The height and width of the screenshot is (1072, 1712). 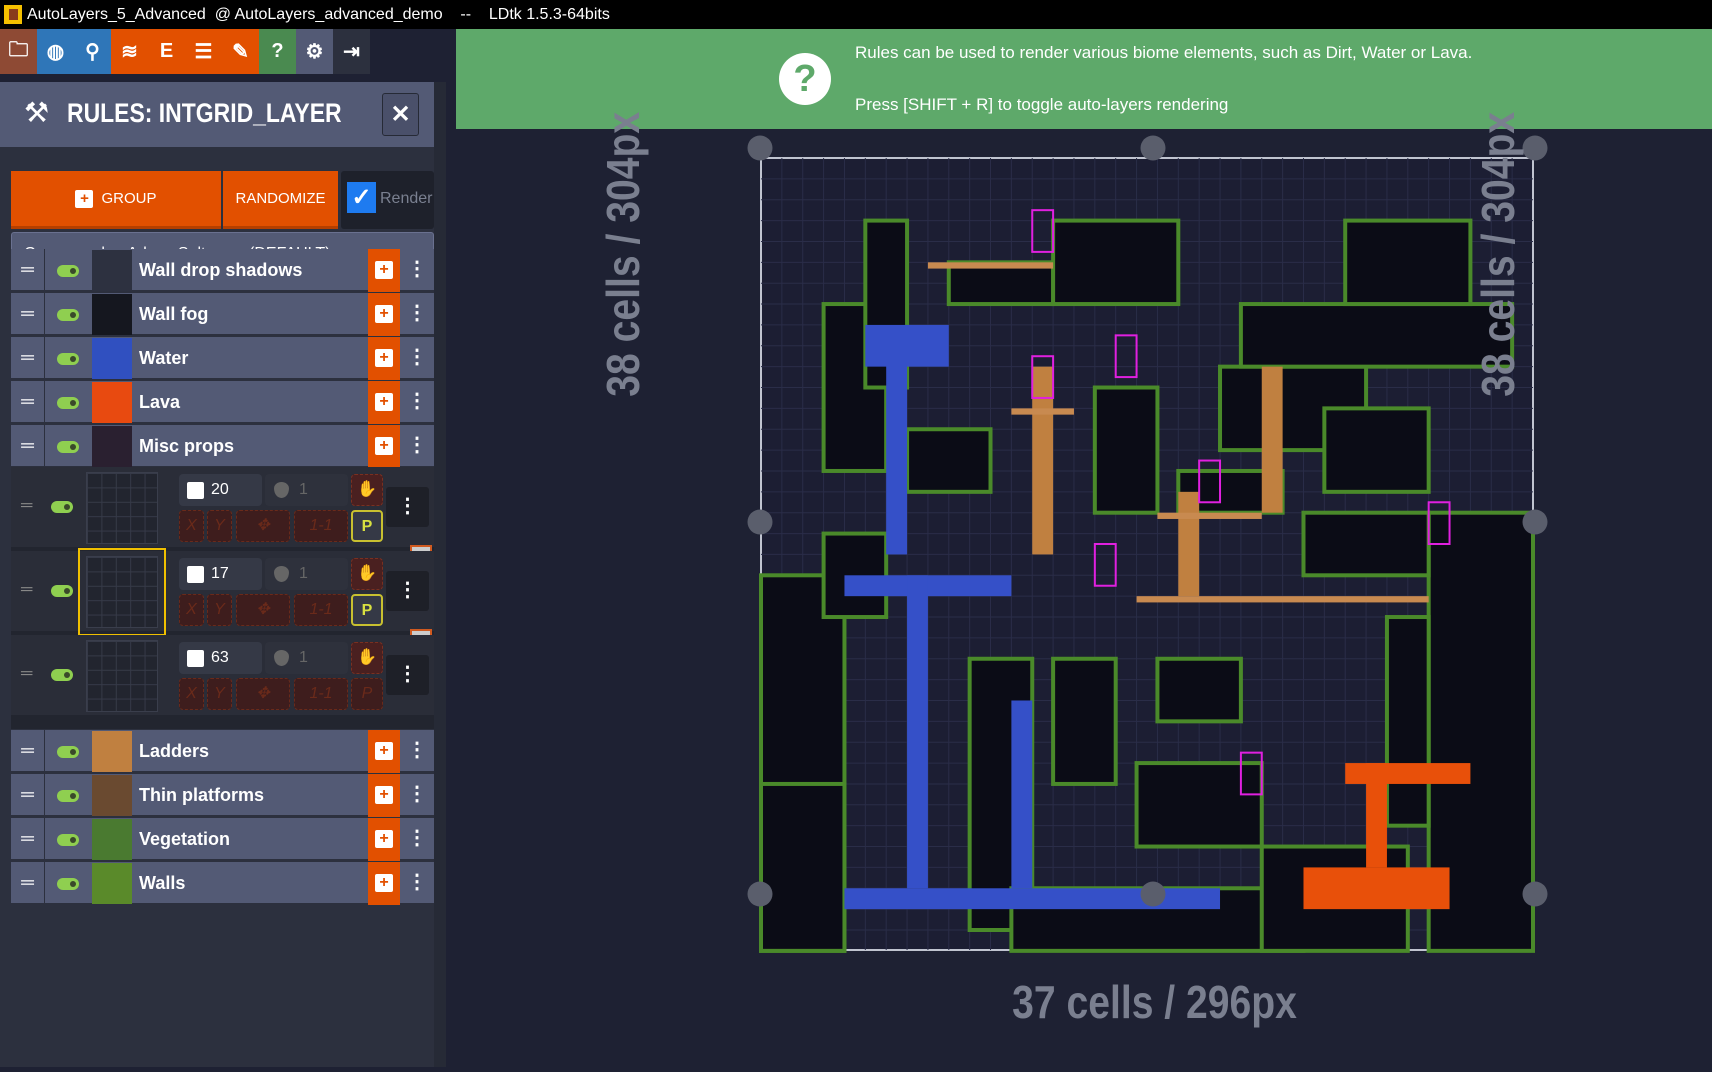 I want to click on chance-field: 63, so click(x=220, y=658).